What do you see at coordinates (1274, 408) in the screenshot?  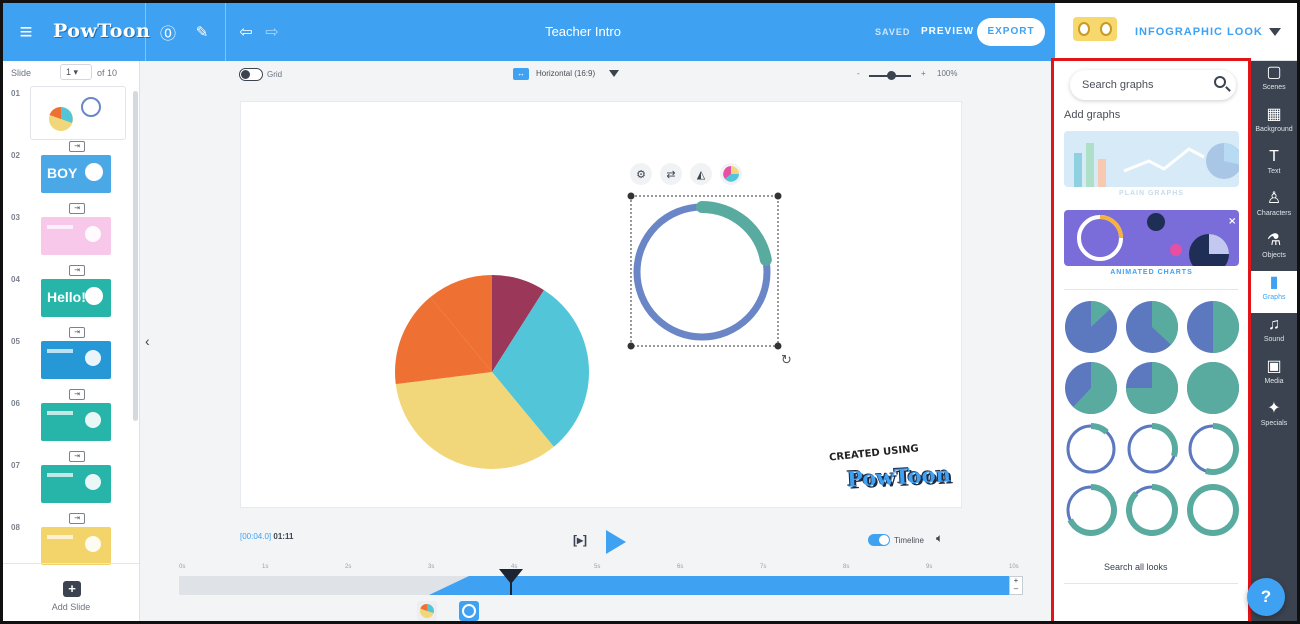 I see `specials-icon: ✦` at bounding box center [1274, 408].